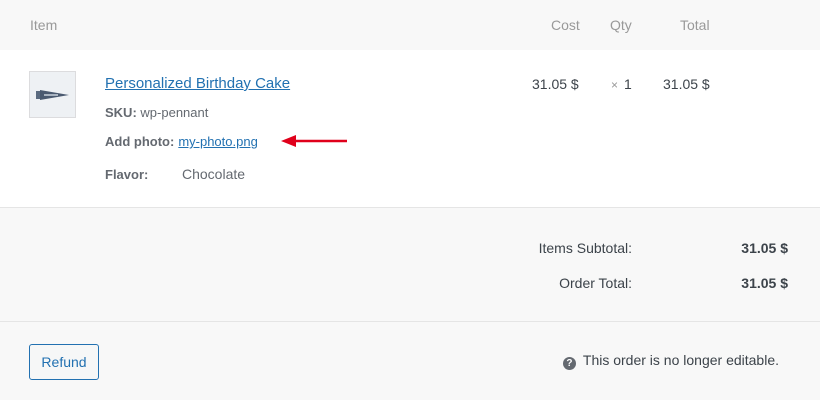 This screenshot has width=820, height=400. I want to click on sku-value: wp-pennant, so click(174, 112).